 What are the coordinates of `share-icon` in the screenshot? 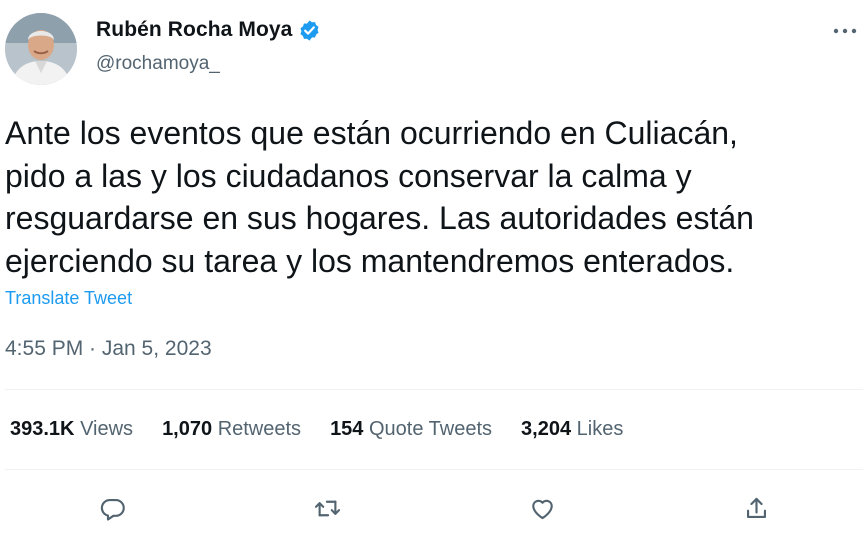 It's located at (756, 508).